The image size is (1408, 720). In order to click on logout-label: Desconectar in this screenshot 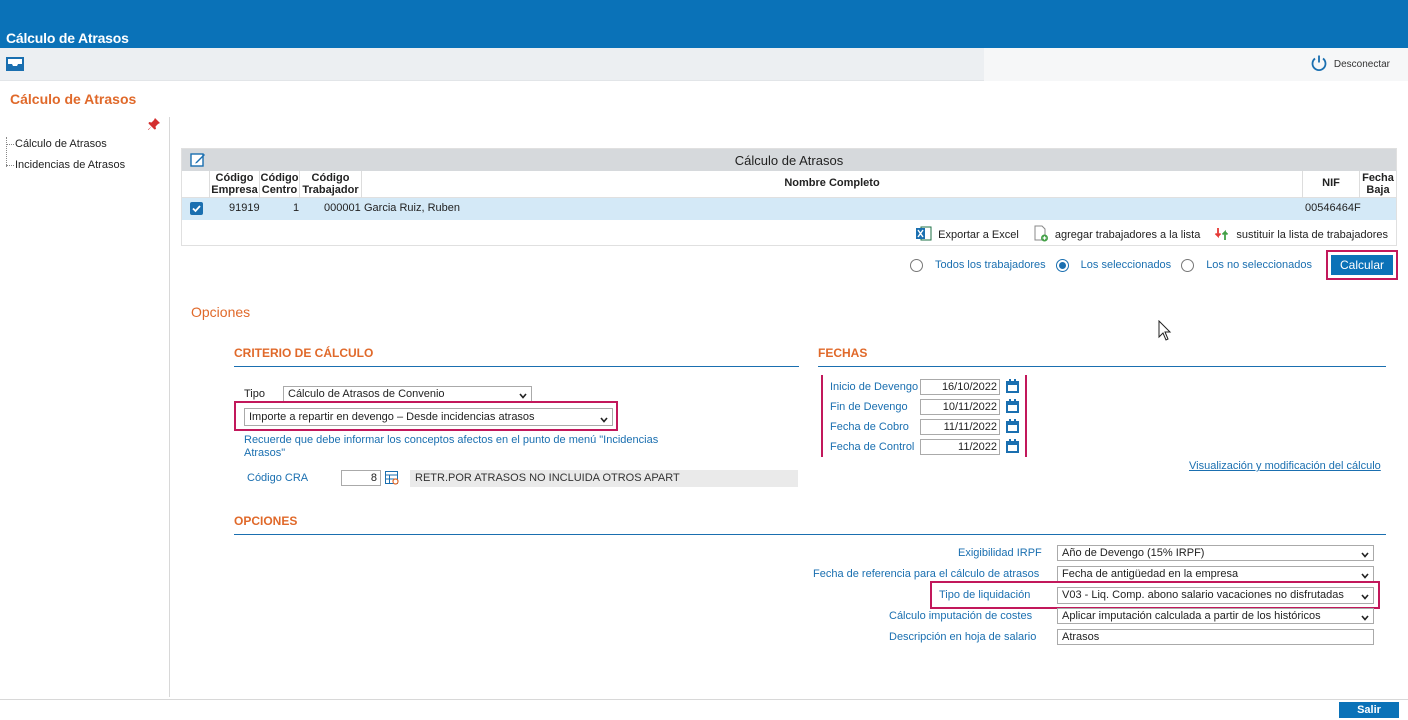, I will do `click(1361, 64)`.